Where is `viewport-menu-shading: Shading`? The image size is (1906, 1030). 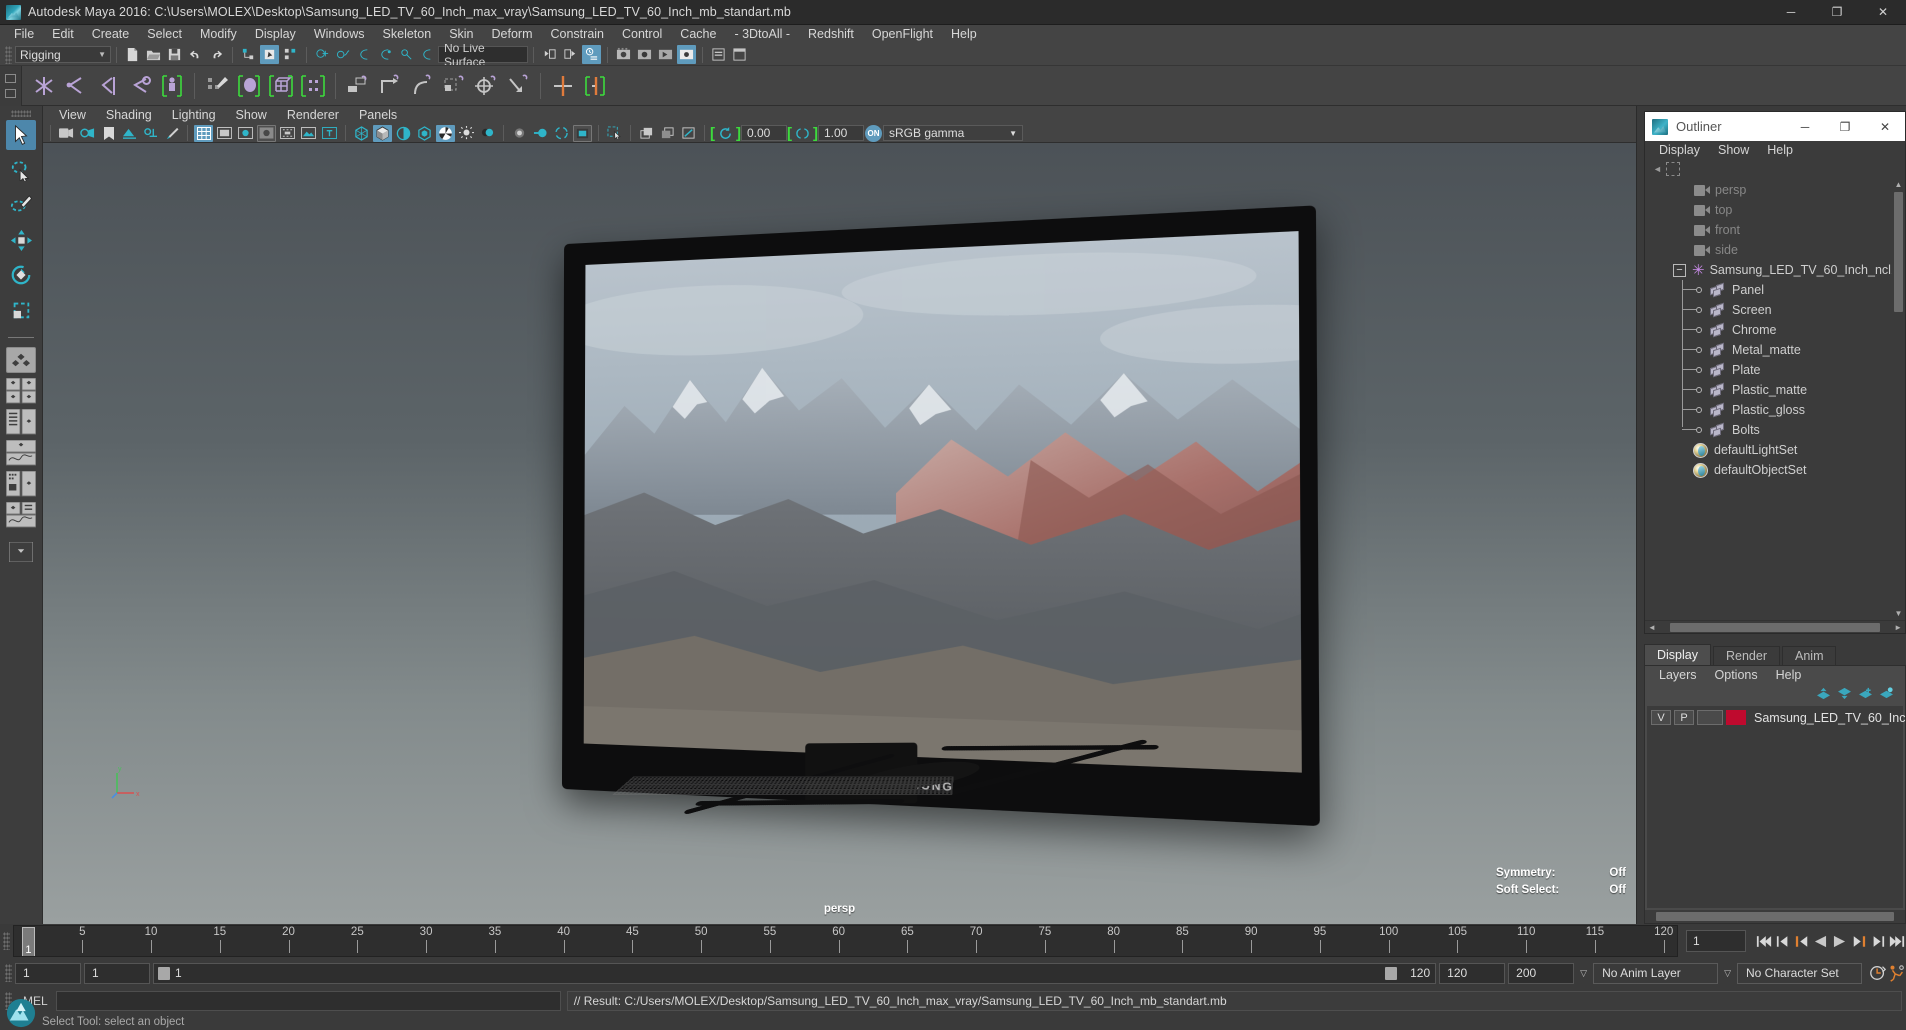
viewport-menu-shading: Shading is located at coordinates (129, 115).